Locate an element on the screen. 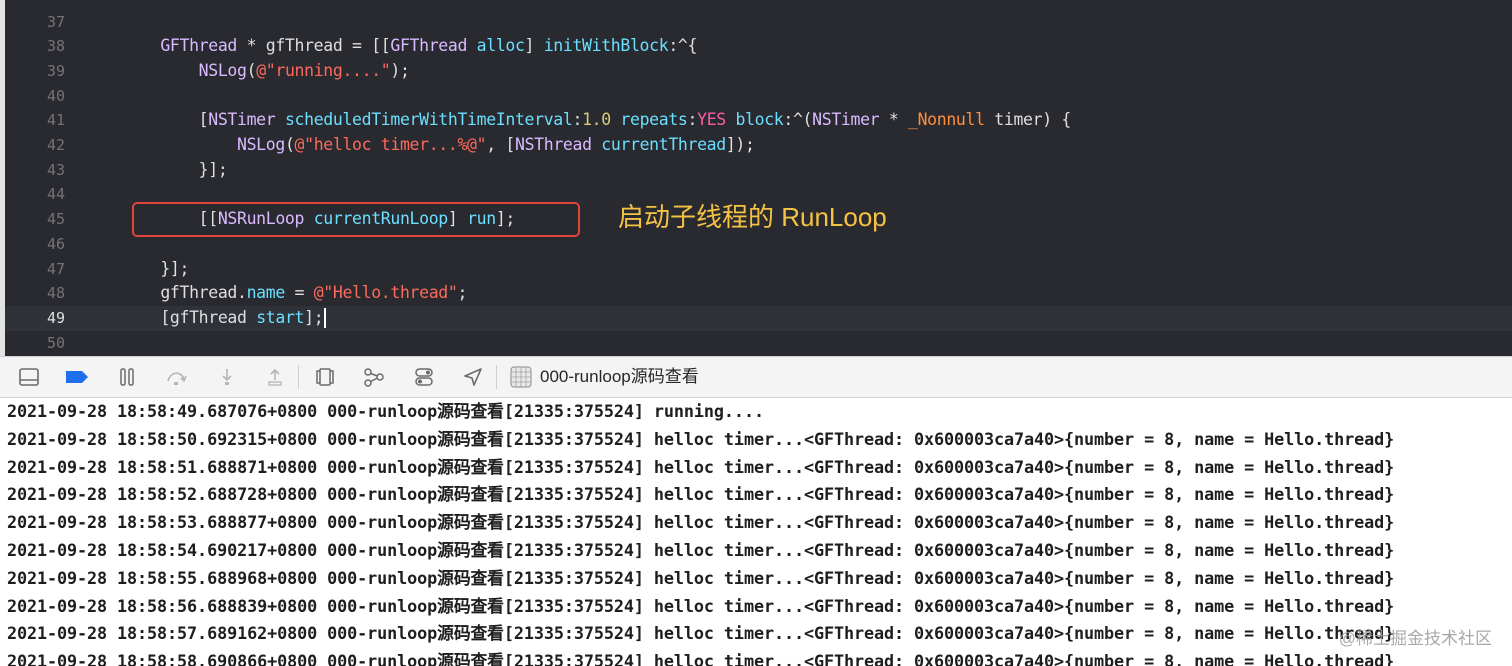 The width and height of the screenshot is (1512, 666). code-token: initWithBlock is located at coordinates (606, 46).